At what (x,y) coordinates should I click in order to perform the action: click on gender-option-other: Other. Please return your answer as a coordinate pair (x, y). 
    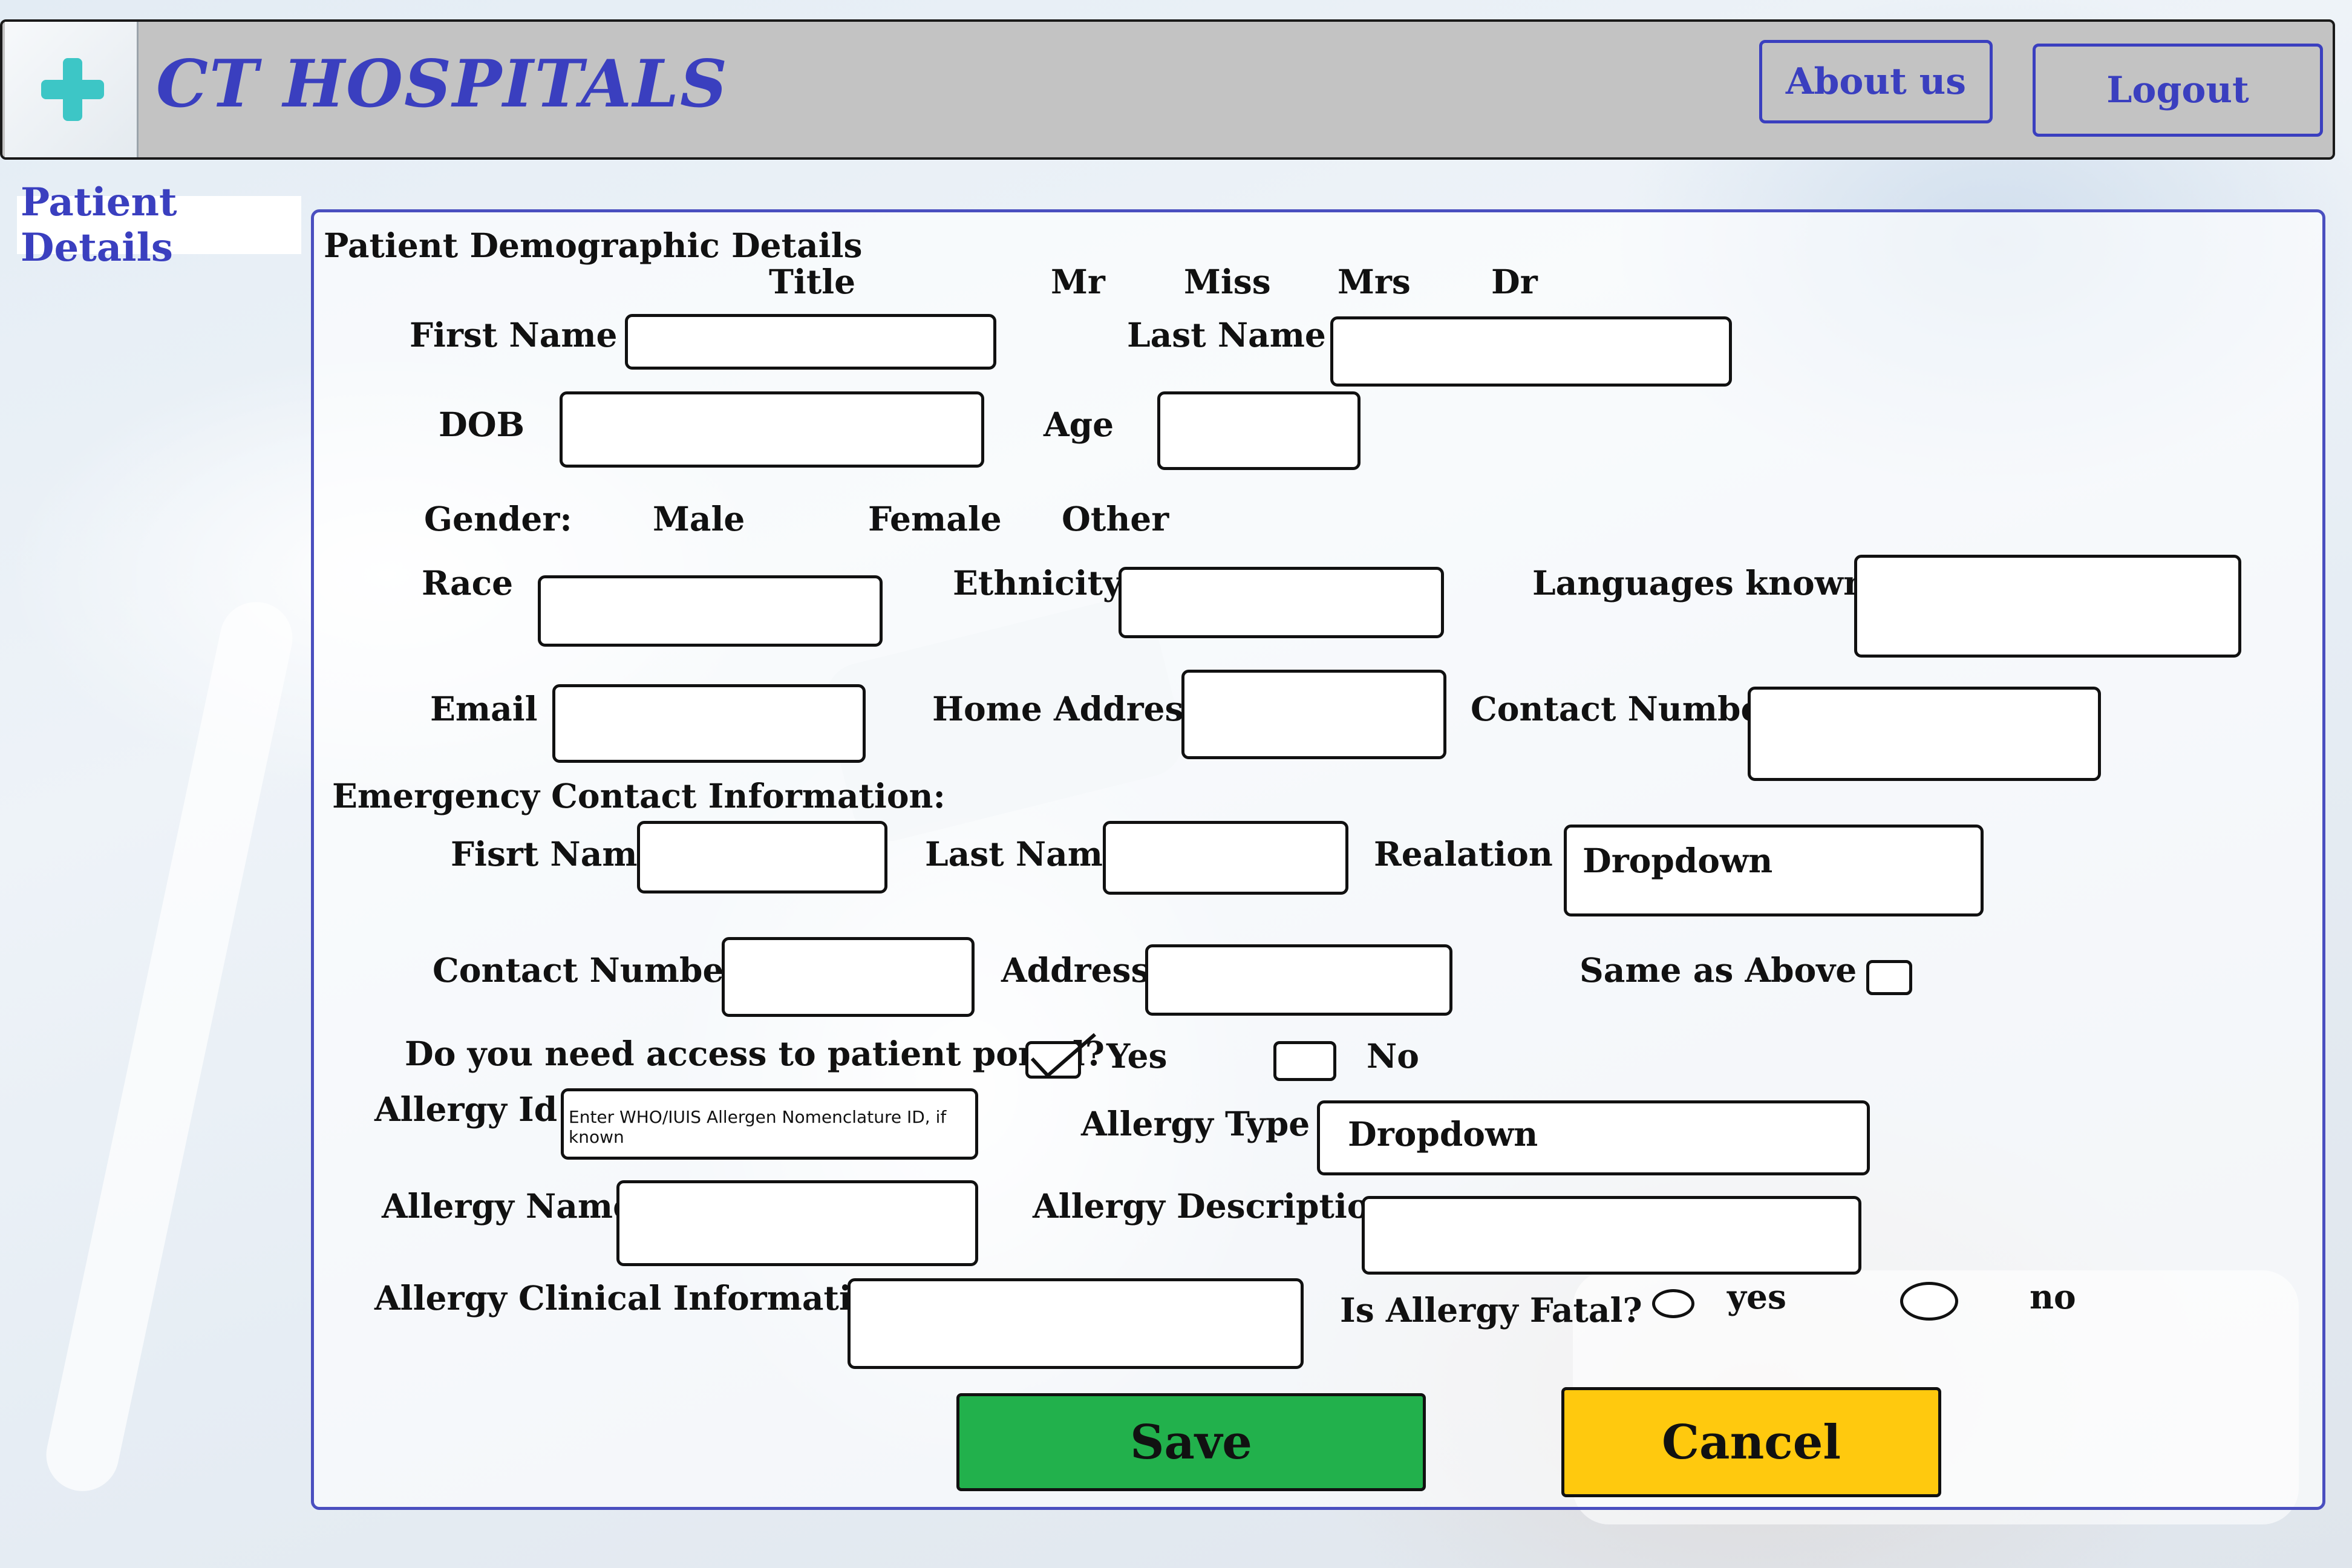
    Looking at the image, I should click on (1115, 518).